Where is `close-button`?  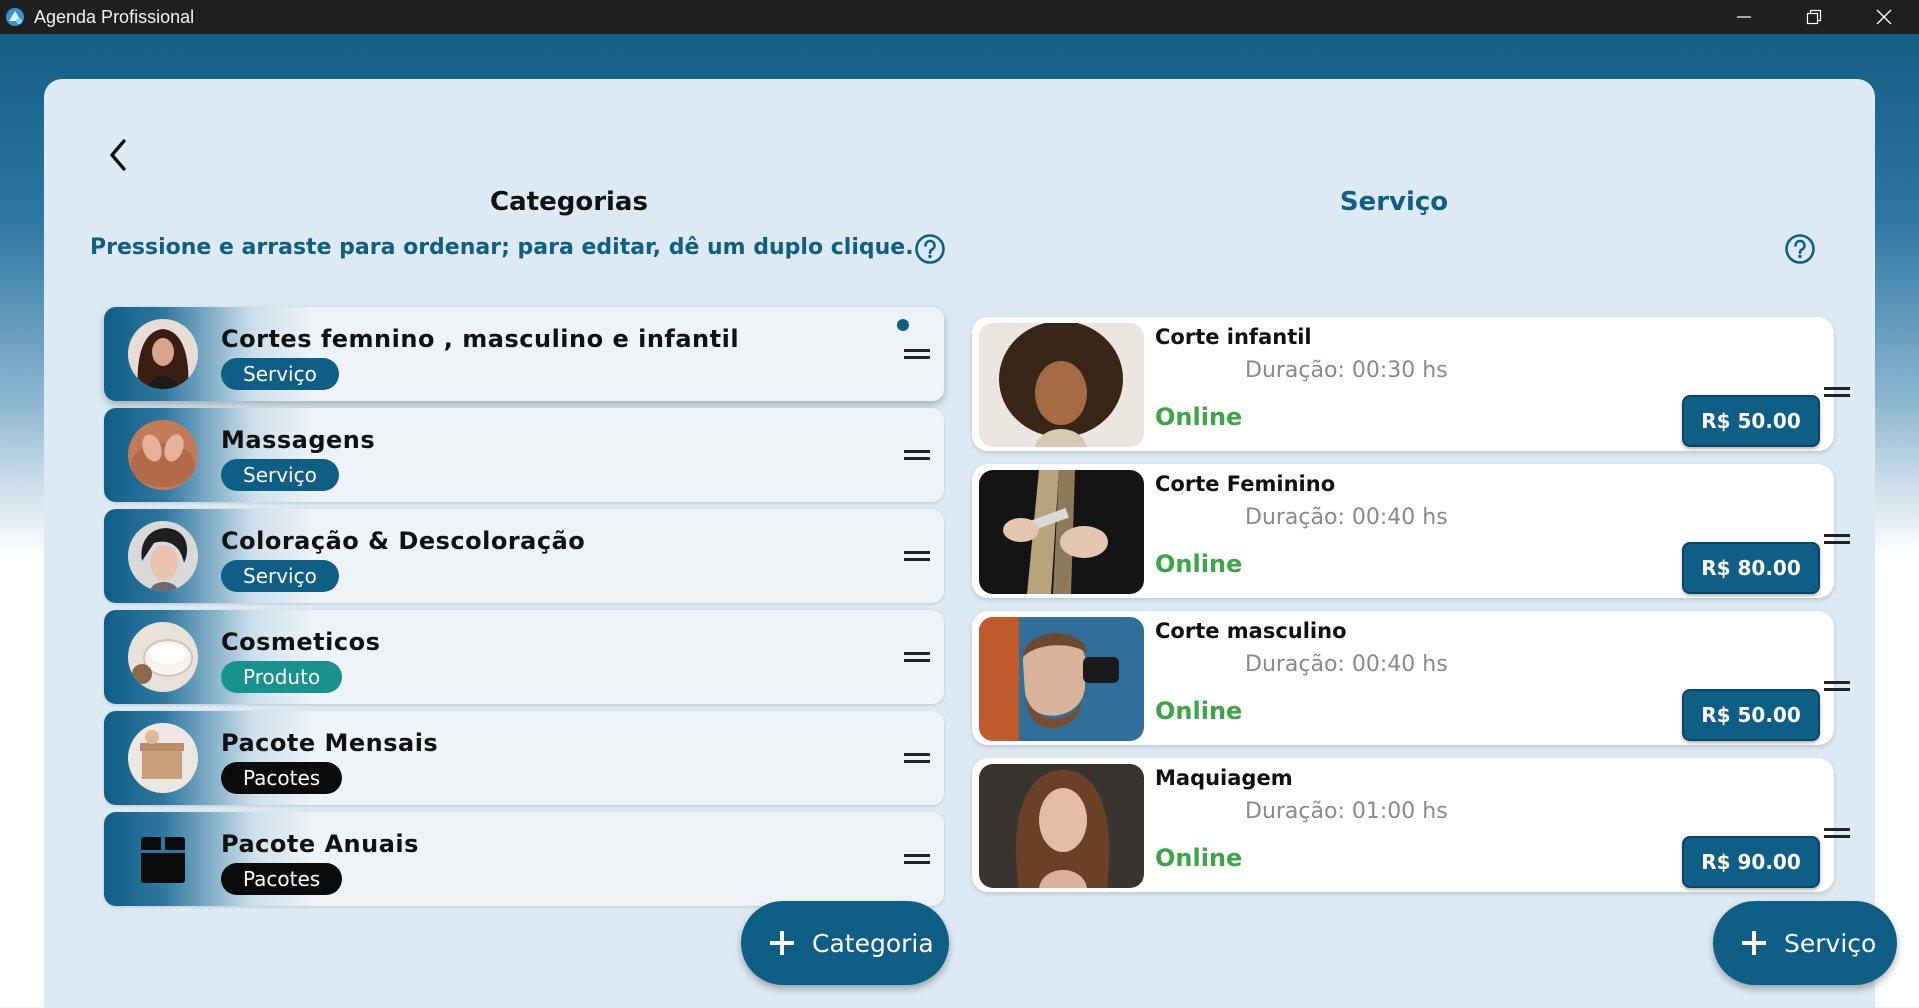
close-button is located at coordinates (1884, 17).